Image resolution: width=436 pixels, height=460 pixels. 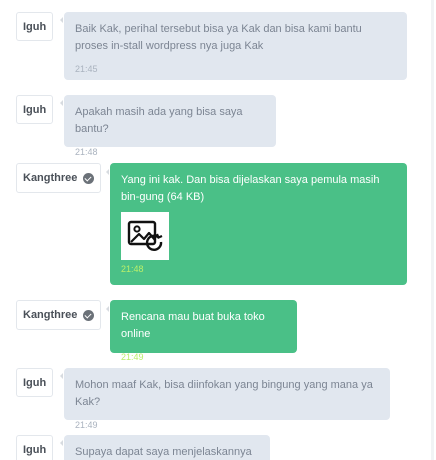 I want to click on scrollbar-track, so click(x=432, y=230).